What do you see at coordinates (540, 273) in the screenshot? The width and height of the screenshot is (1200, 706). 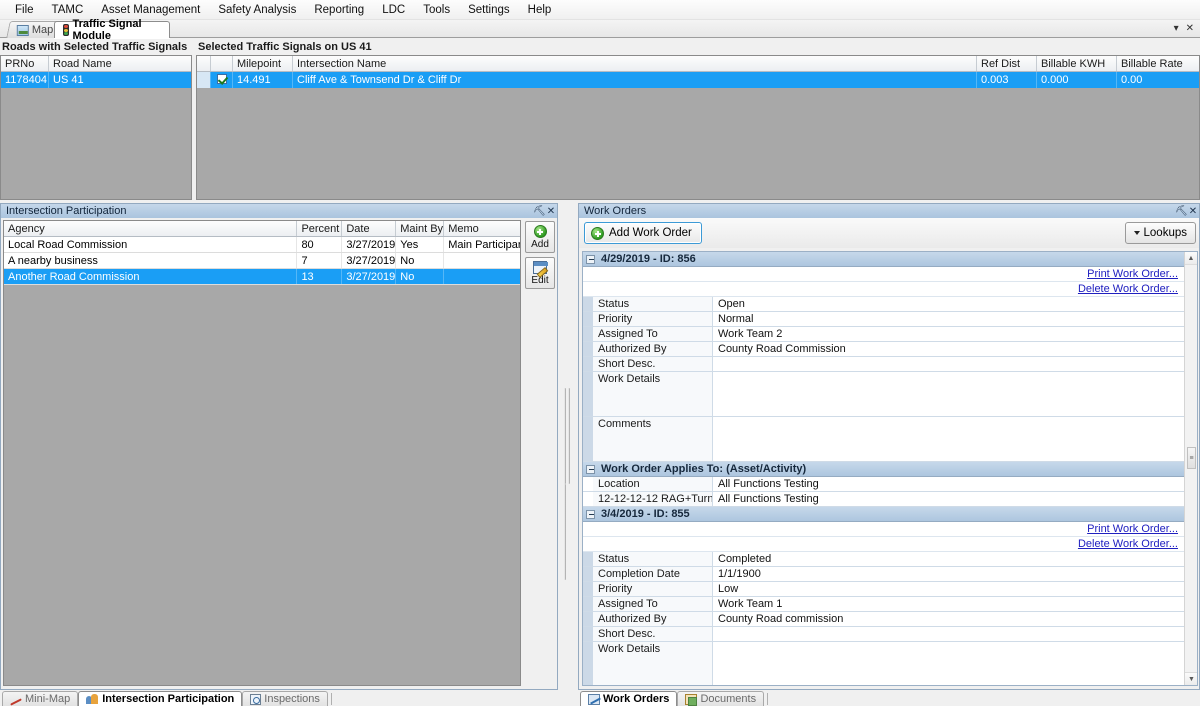 I see `edit-button: Edit` at bounding box center [540, 273].